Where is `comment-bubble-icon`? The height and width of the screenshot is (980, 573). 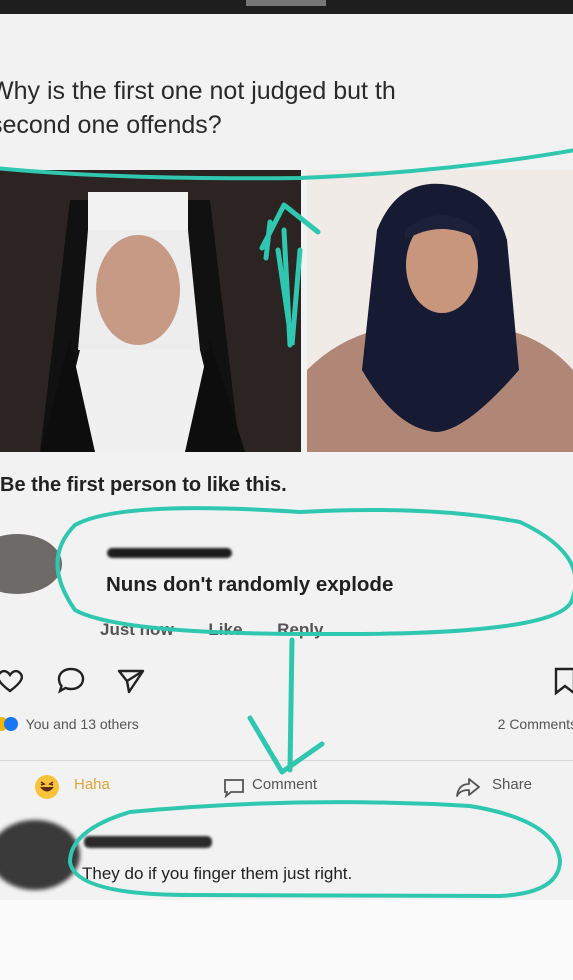
comment-bubble-icon is located at coordinates (71, 680).